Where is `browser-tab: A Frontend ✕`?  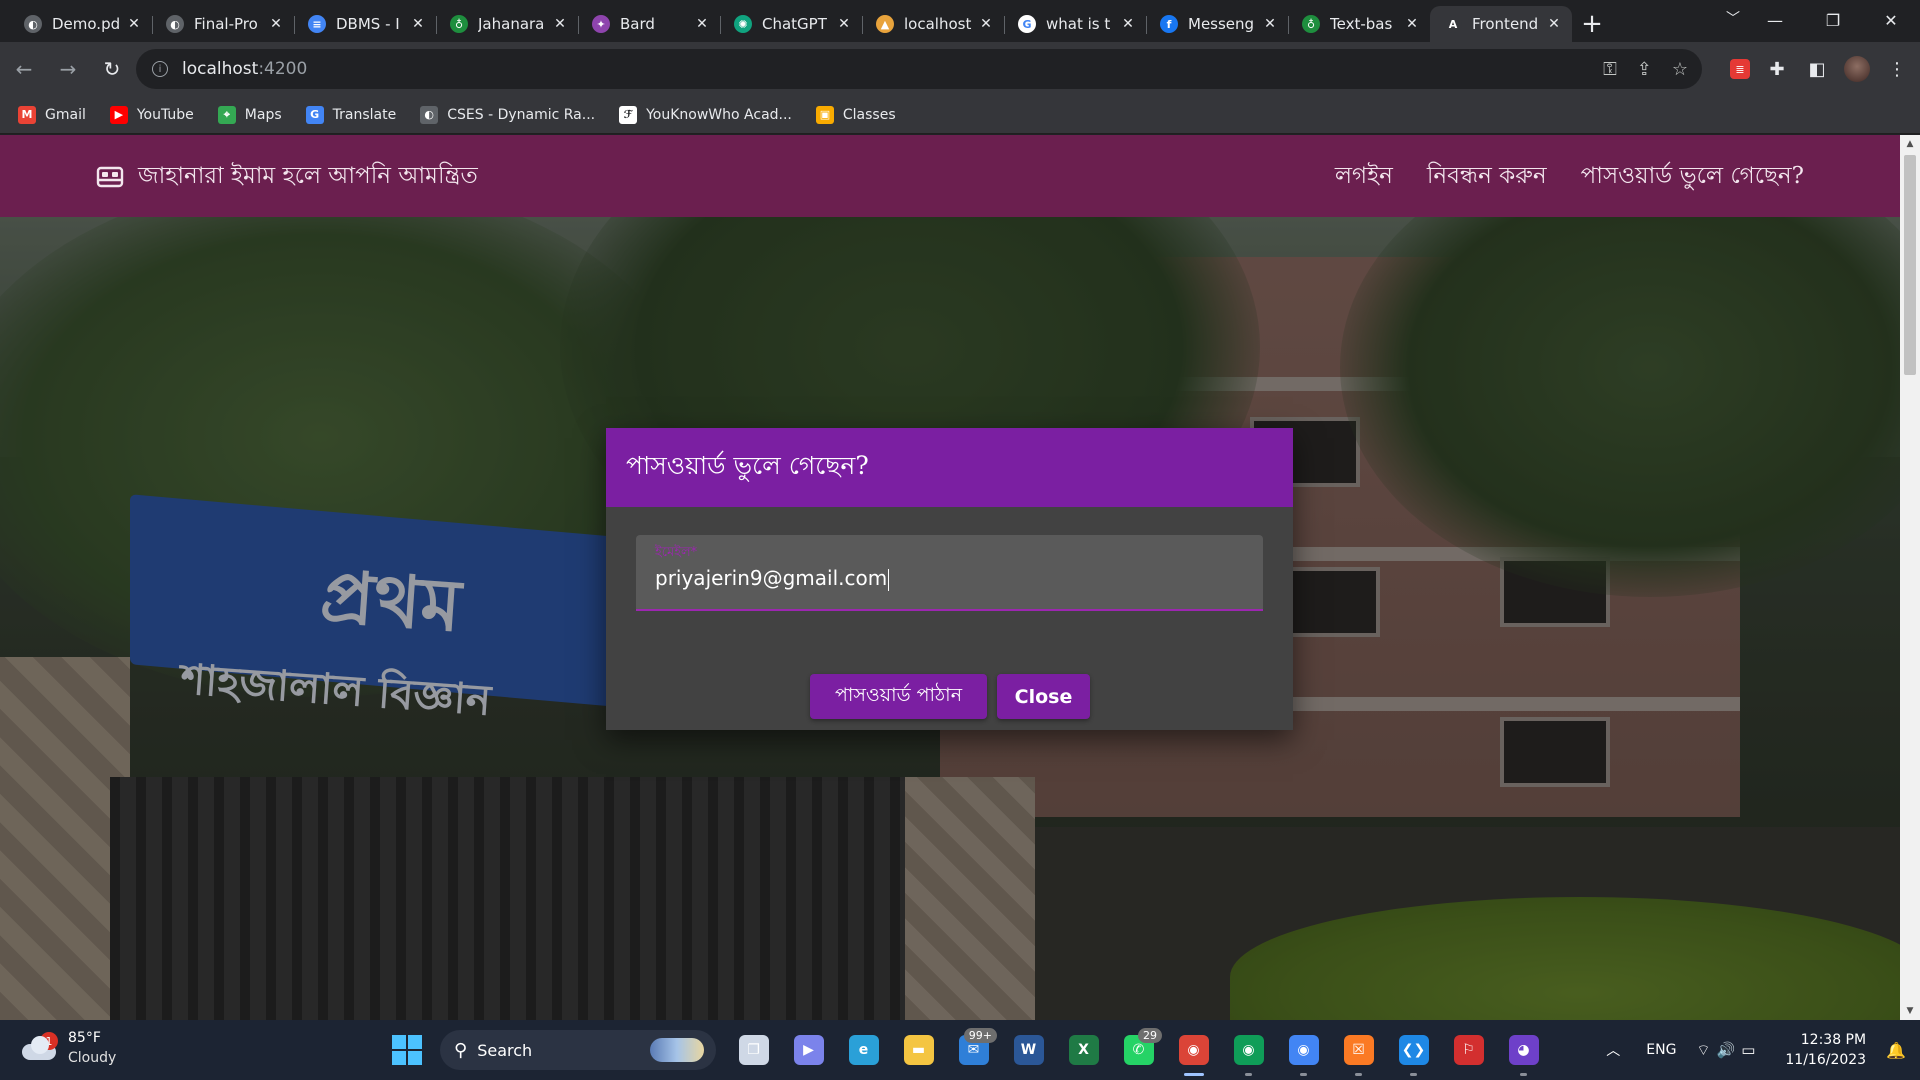 browser-tab: A Frontend ✕ is located at coordinates (1501, 24).